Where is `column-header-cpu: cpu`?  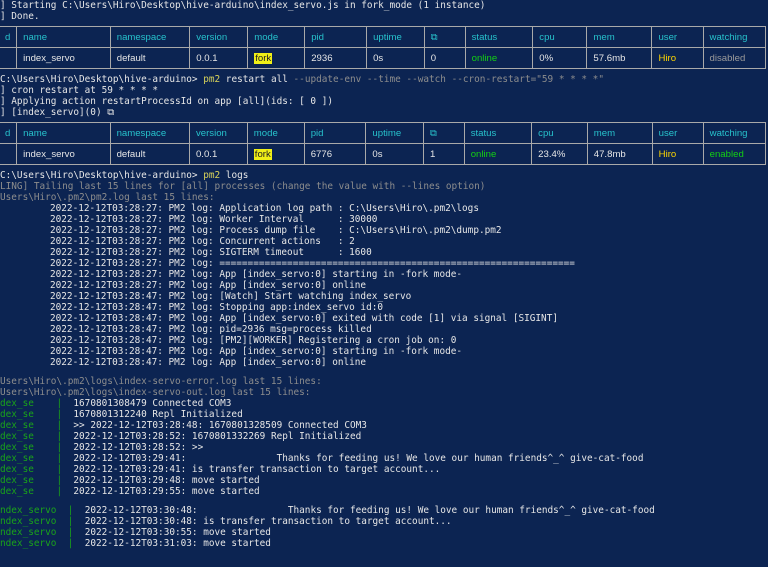 column-header-cpu: cpu is located at coordinates (560, 37).